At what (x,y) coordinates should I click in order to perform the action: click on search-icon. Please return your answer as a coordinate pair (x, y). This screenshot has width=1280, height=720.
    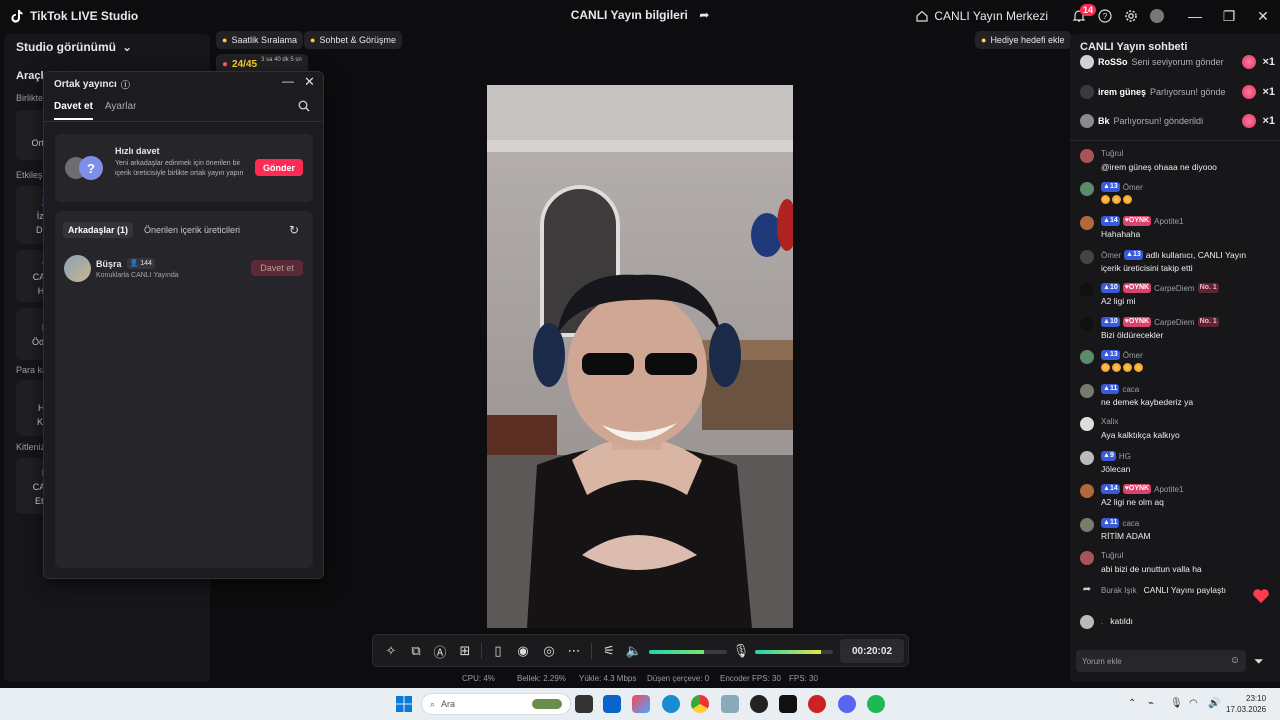
    Looking at the image, I should click on (304, 107).